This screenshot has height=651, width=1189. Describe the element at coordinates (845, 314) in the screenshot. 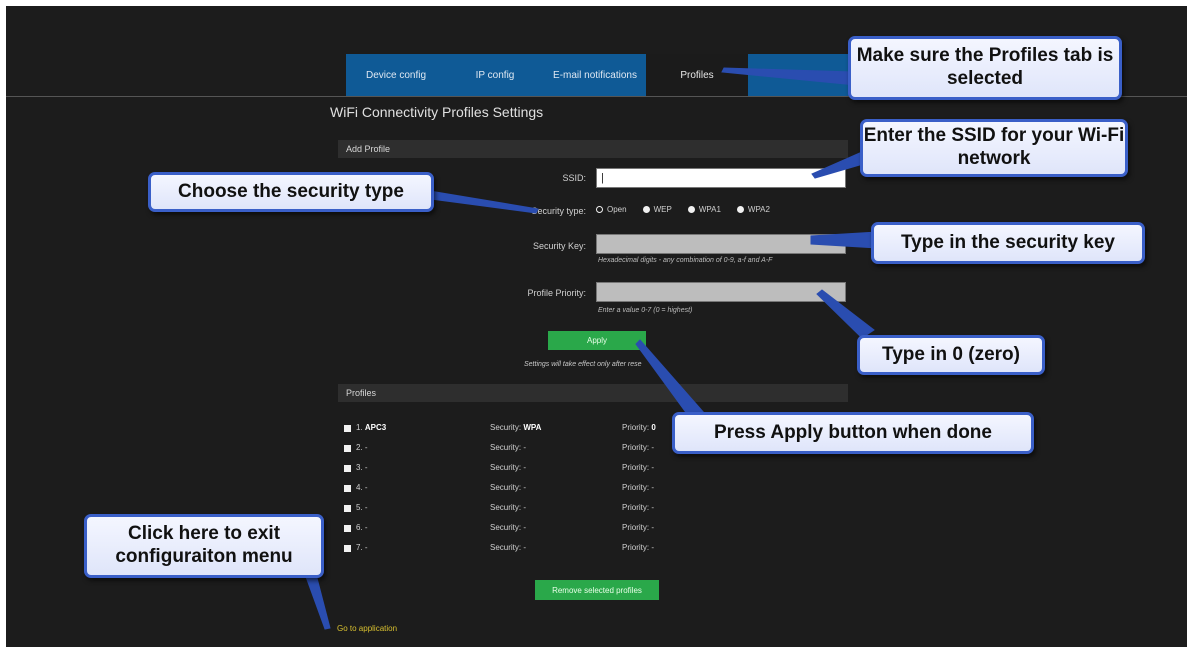

I see `arrow-priority` at that location.